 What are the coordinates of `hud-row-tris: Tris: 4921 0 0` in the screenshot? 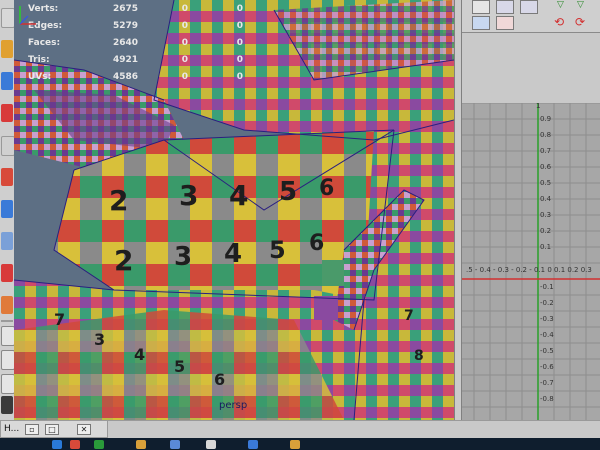 It's located at (143, 63).